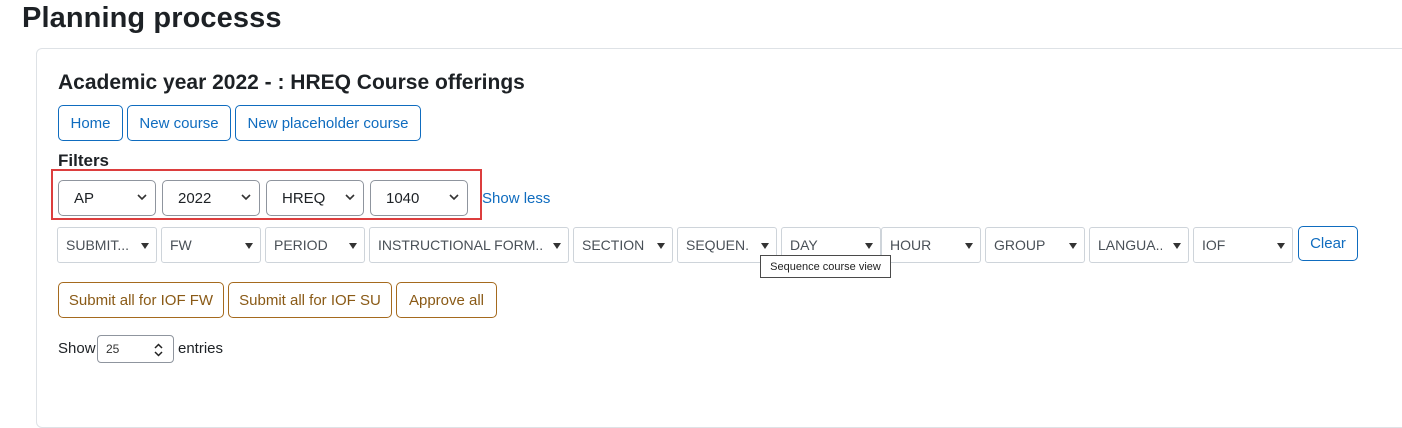  I want to click on filter-value: DAY, so click(804, 245).